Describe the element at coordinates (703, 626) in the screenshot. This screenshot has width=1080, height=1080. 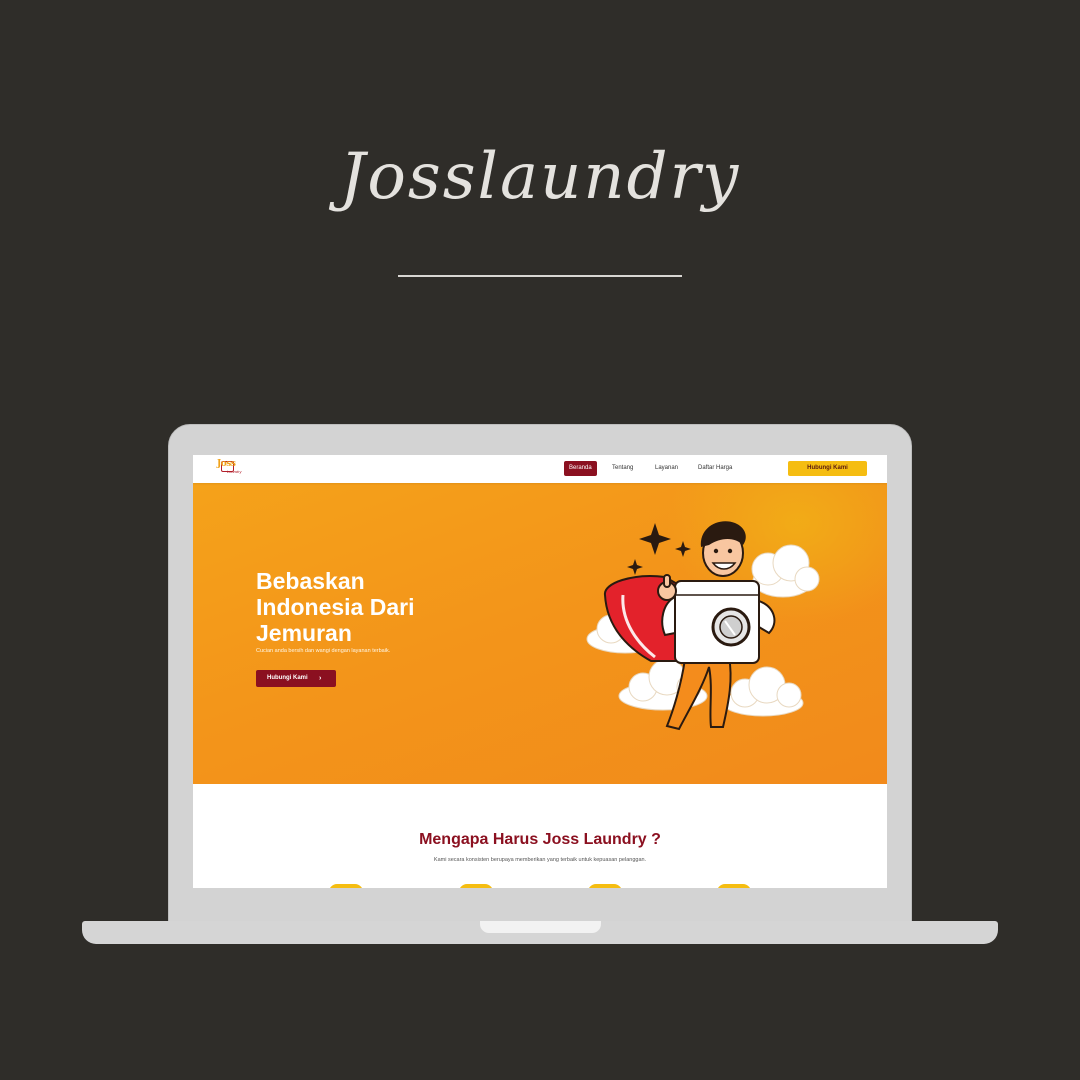
I see `mascot-illustration` at that location.